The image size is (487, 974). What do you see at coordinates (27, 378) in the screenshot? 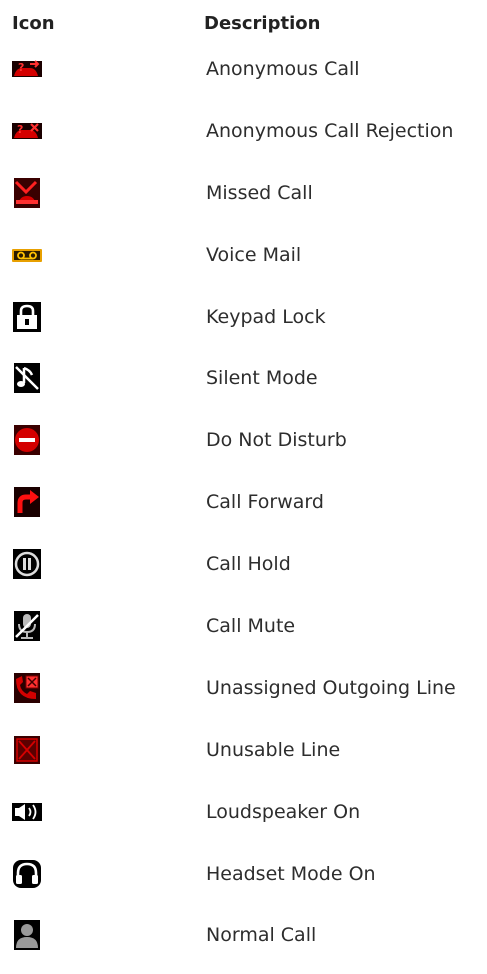
I see `silent-mode-icon` at bounding box center [27, 378].